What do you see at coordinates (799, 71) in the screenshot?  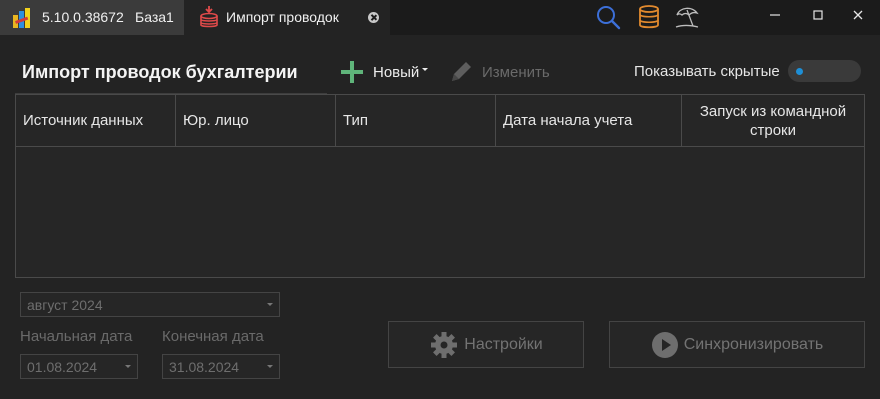 I see `toggle-knob` at bounding box center [799, 71].